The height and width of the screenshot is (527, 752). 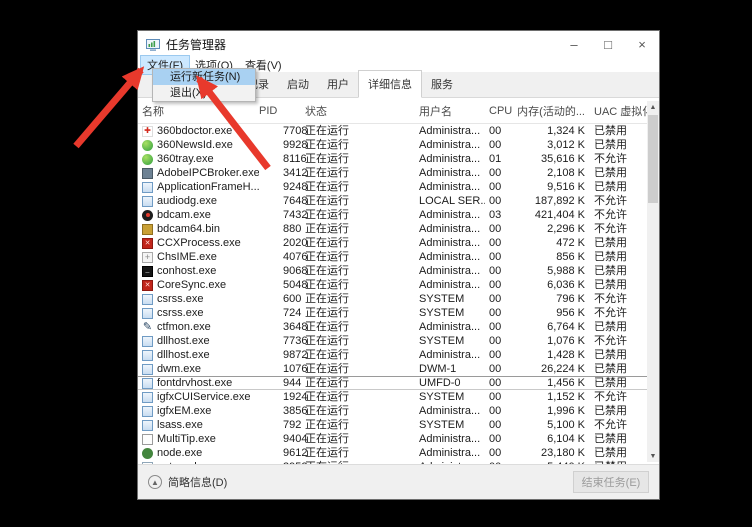 I want to click on column-header-2: 状态, so click(x=362, y=111).